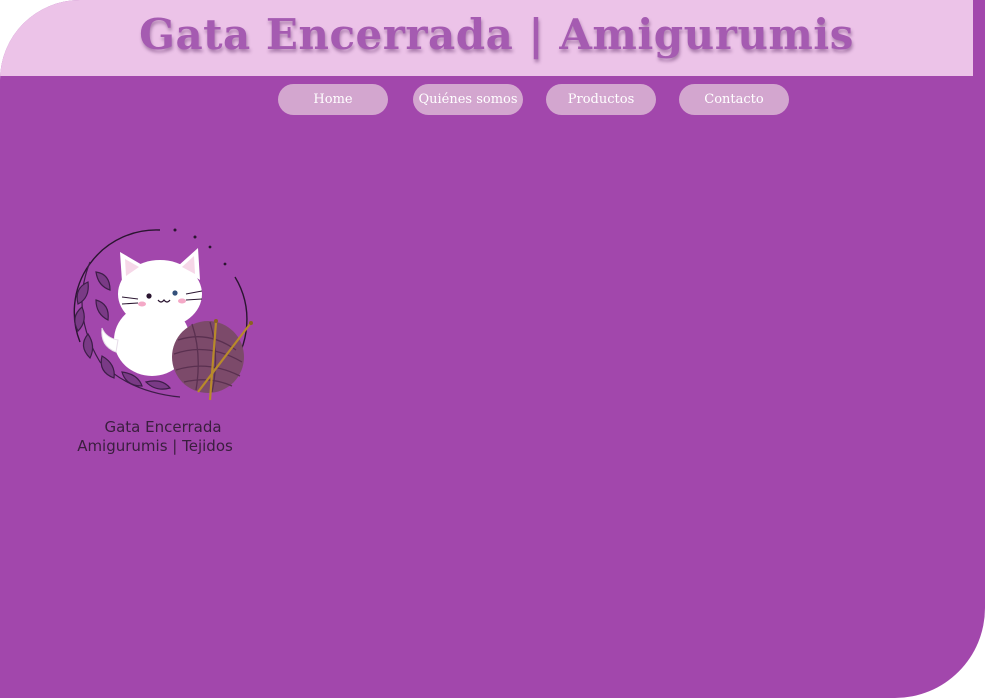 This screenshot has width=985, height=698. Describe the element at coordinates (601, 99) in the screenshot. I see `nav-products-button: Productos` at that location.